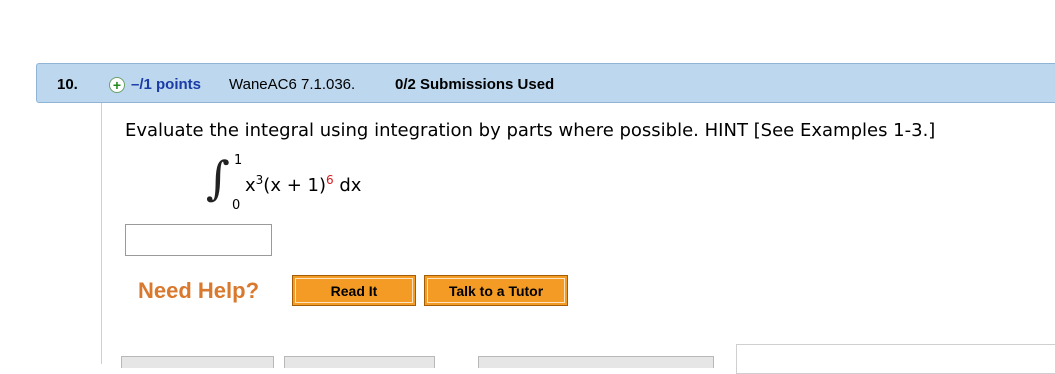 This screenshot has height=374, width=1055. What do you see at coordinates (895, 359) in the screenshot?
I see `bottom-panel` at bounding box center [895, 359].